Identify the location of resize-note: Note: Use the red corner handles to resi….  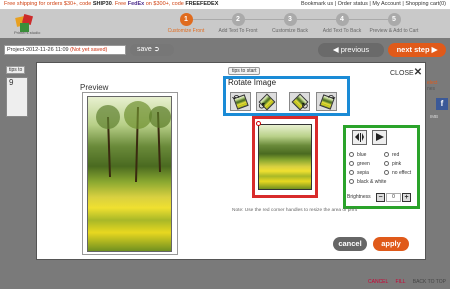
(295, 210).